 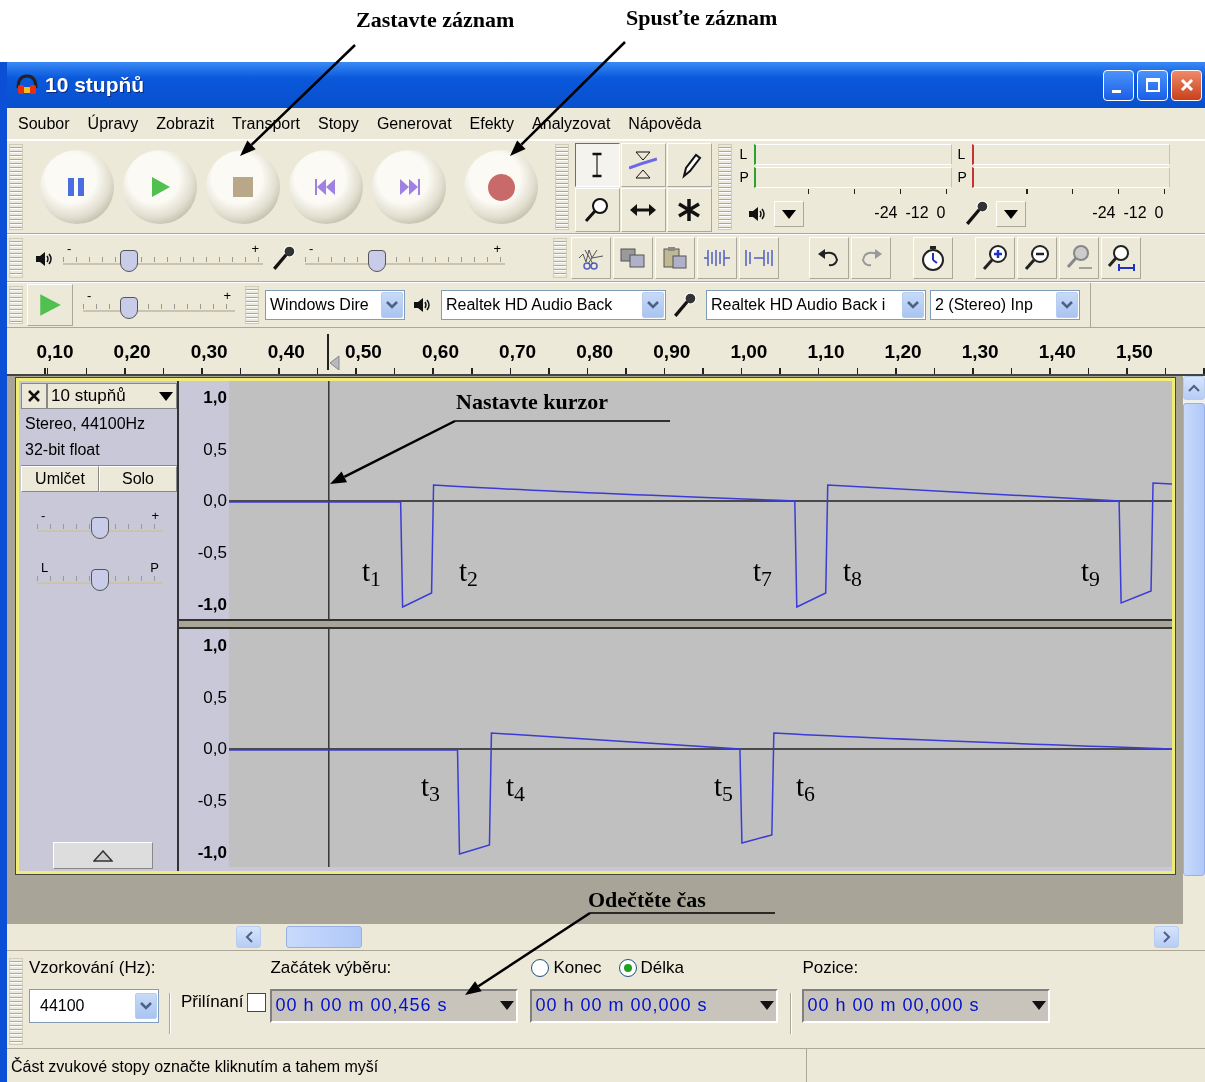 I want to click on collapse-button, so click(x=103, y=855).